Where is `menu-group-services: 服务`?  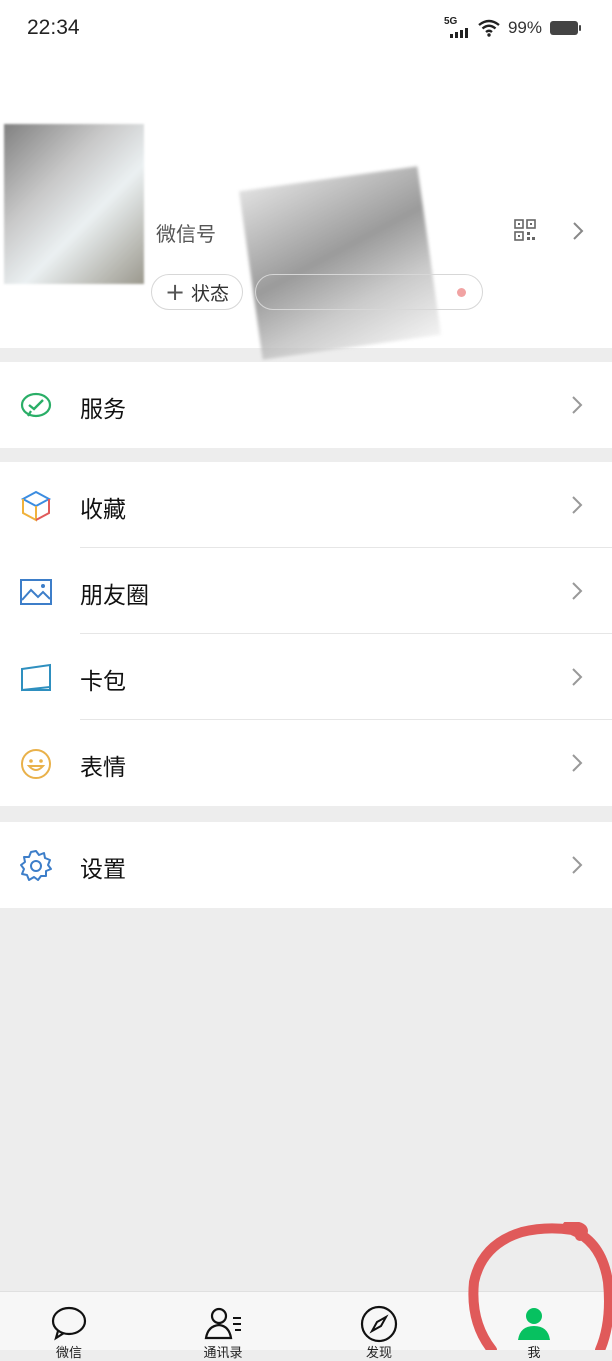
menu-group-services: 服务 is located at coordinates (306, 405).